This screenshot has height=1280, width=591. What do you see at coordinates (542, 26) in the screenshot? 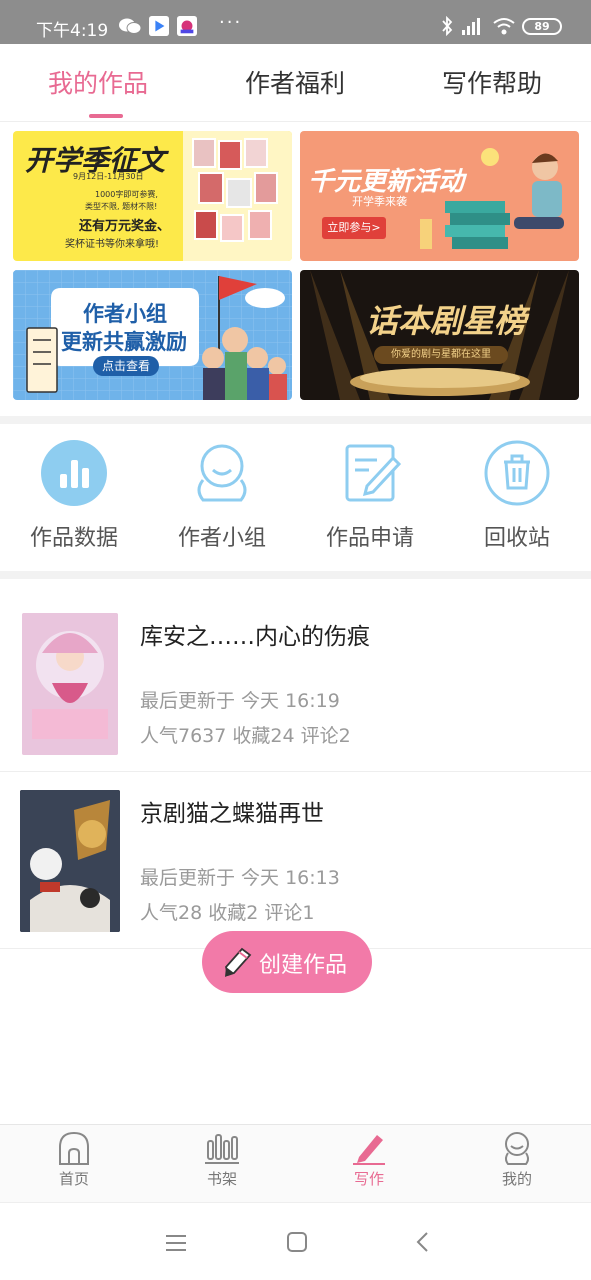
I see `battery-indicator: 89` at bounding box center [542, 26].